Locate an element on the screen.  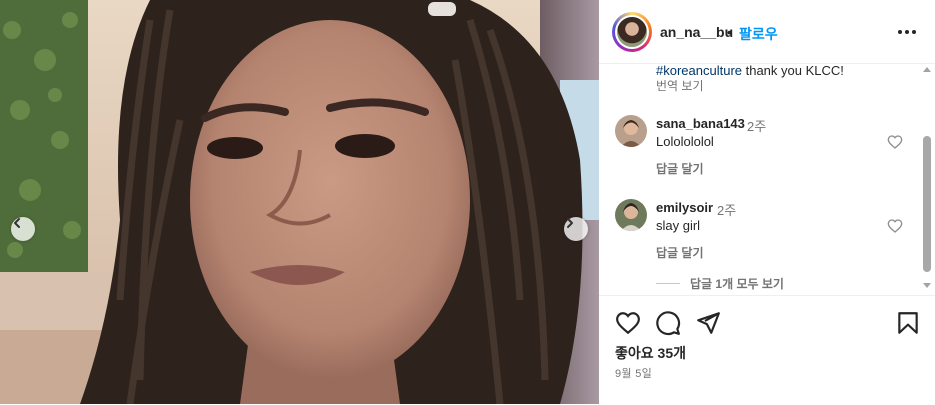
comment-item: emilysoir 2주 slay girl 답글 달기 is located at coordinates (759, 232).